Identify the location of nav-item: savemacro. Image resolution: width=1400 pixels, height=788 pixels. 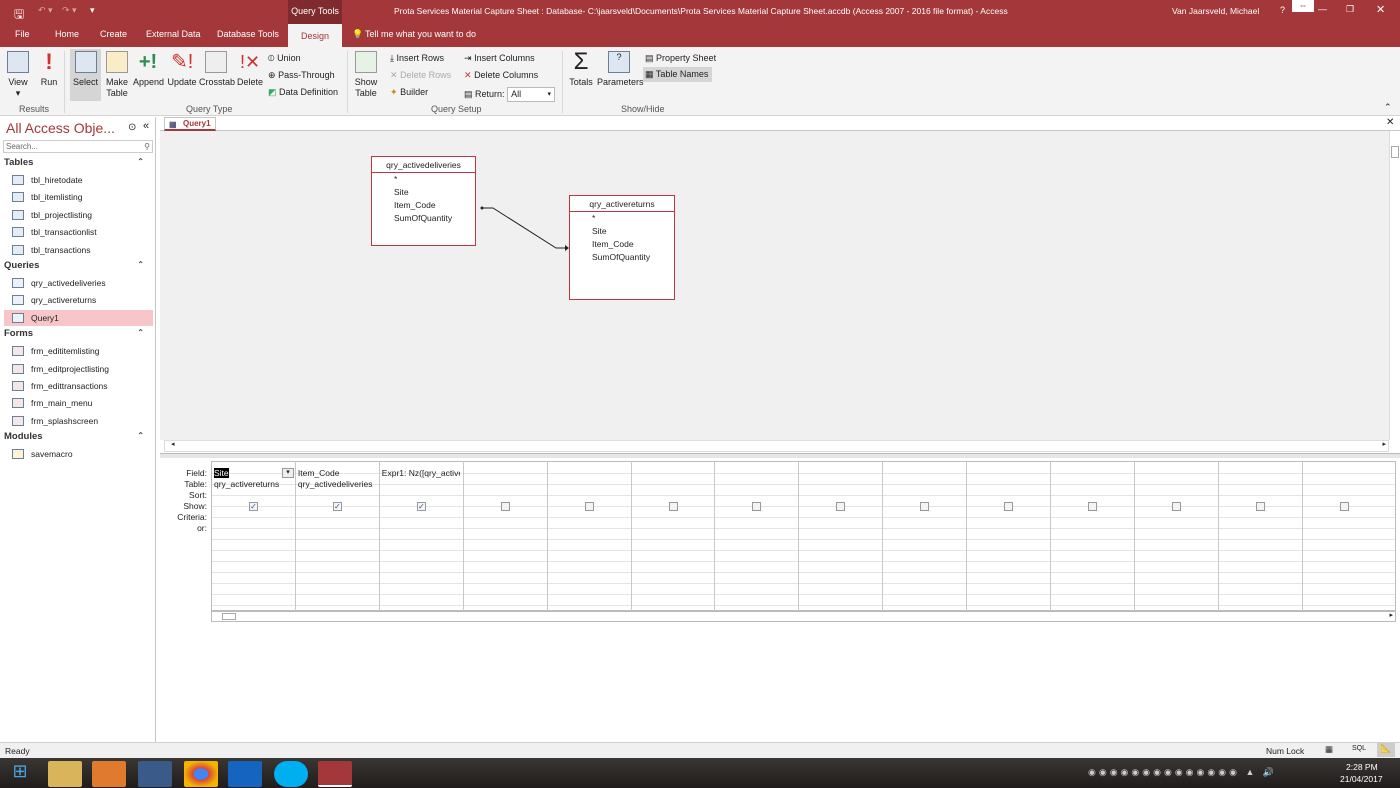
(78, 454).